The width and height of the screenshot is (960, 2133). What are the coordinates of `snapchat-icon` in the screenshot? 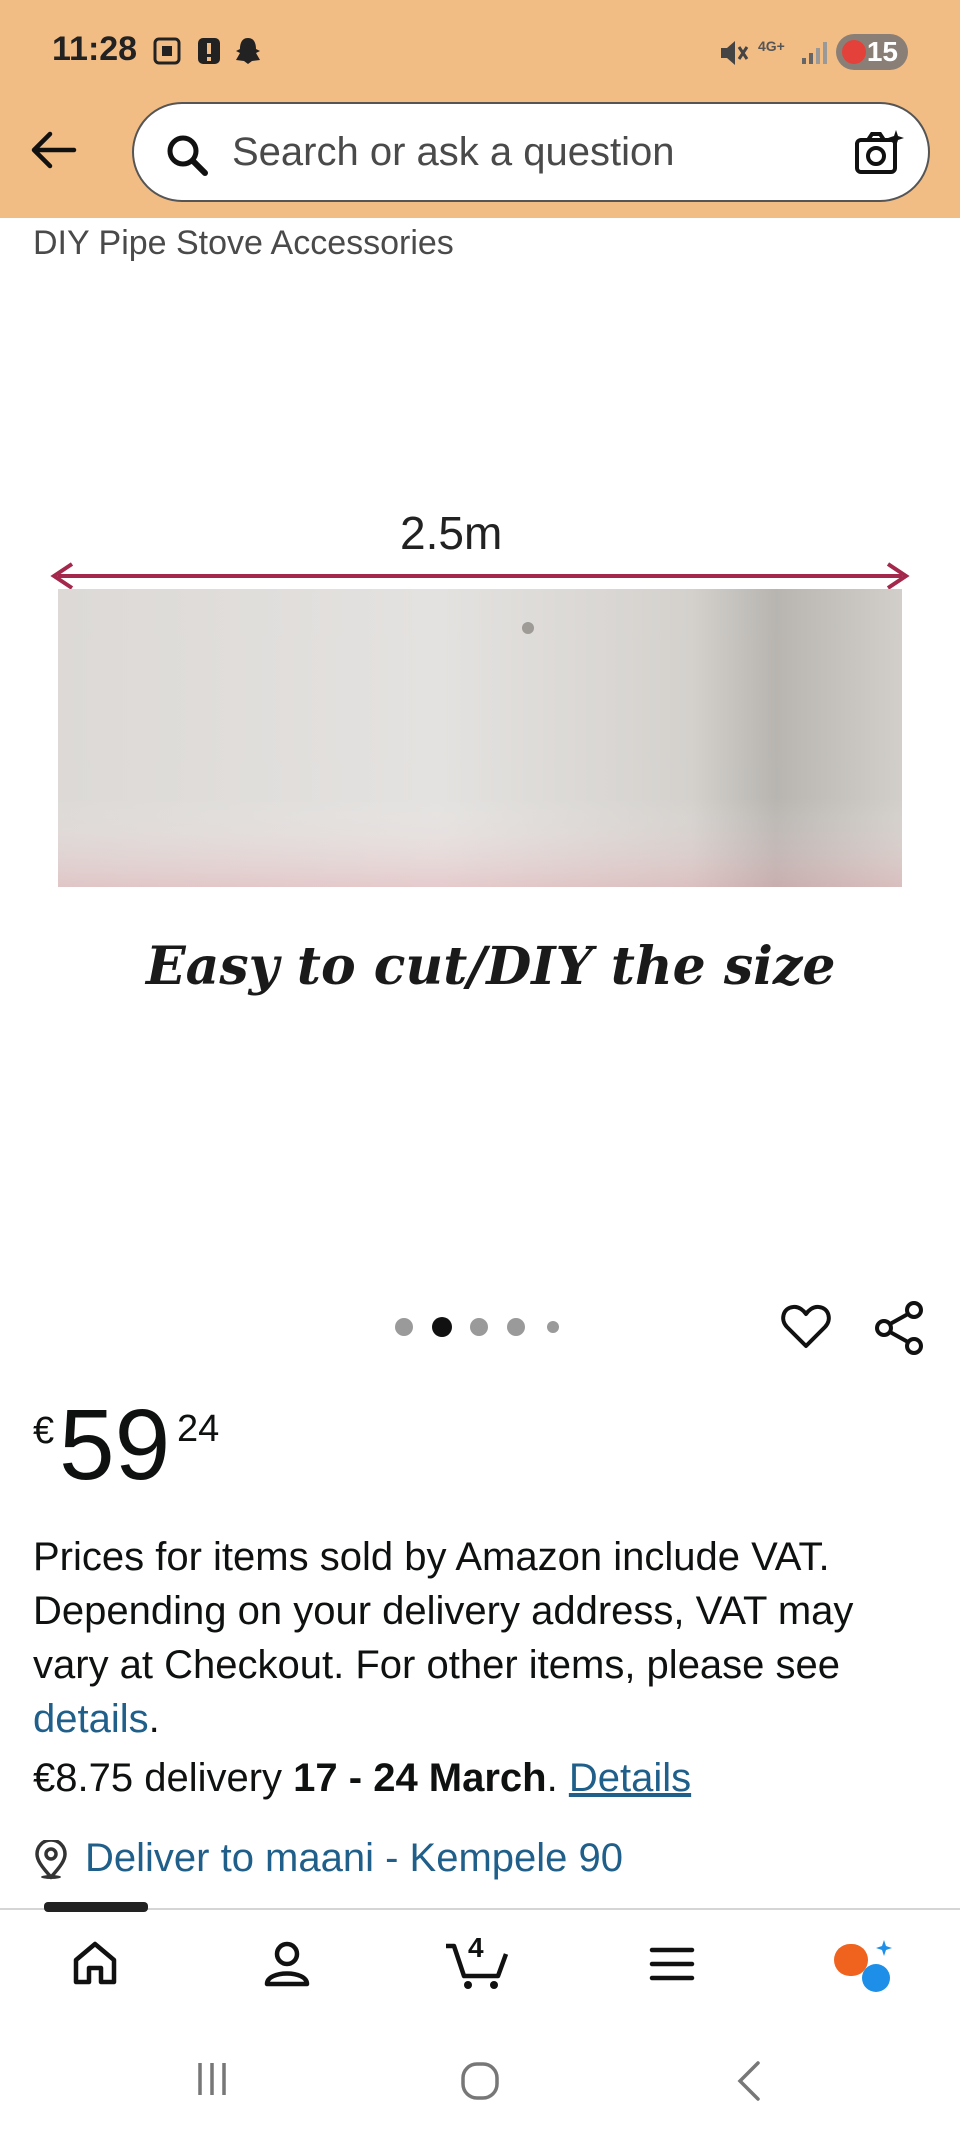 It's located at (248, 53).